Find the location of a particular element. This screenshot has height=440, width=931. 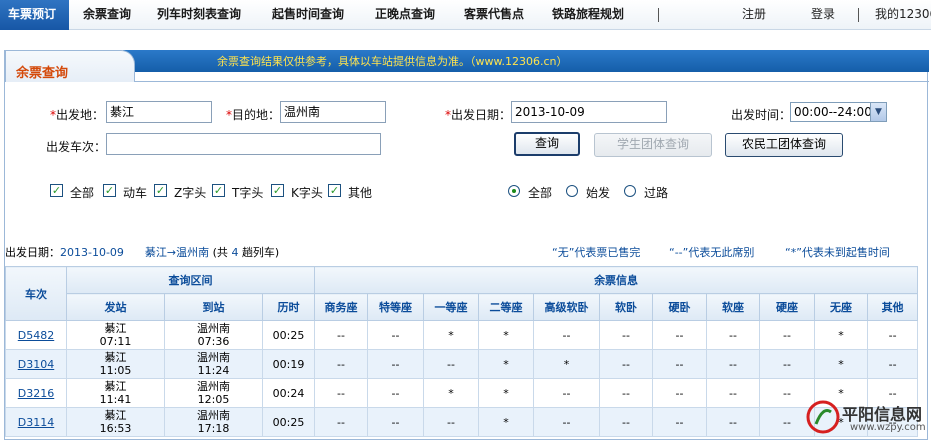

header-seat: 高级软卧 is located at coordinates (566, 307).